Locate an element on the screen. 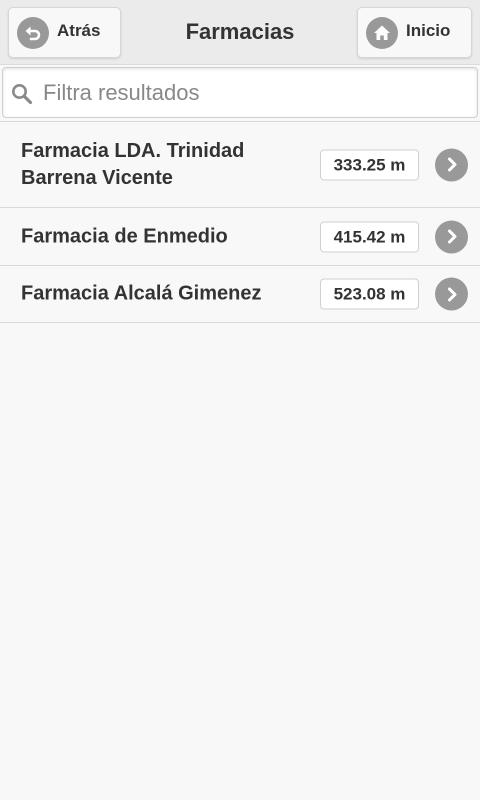 The height and width of the screenshot is (800, 480). search-bar is located at coordinates (240, 92).